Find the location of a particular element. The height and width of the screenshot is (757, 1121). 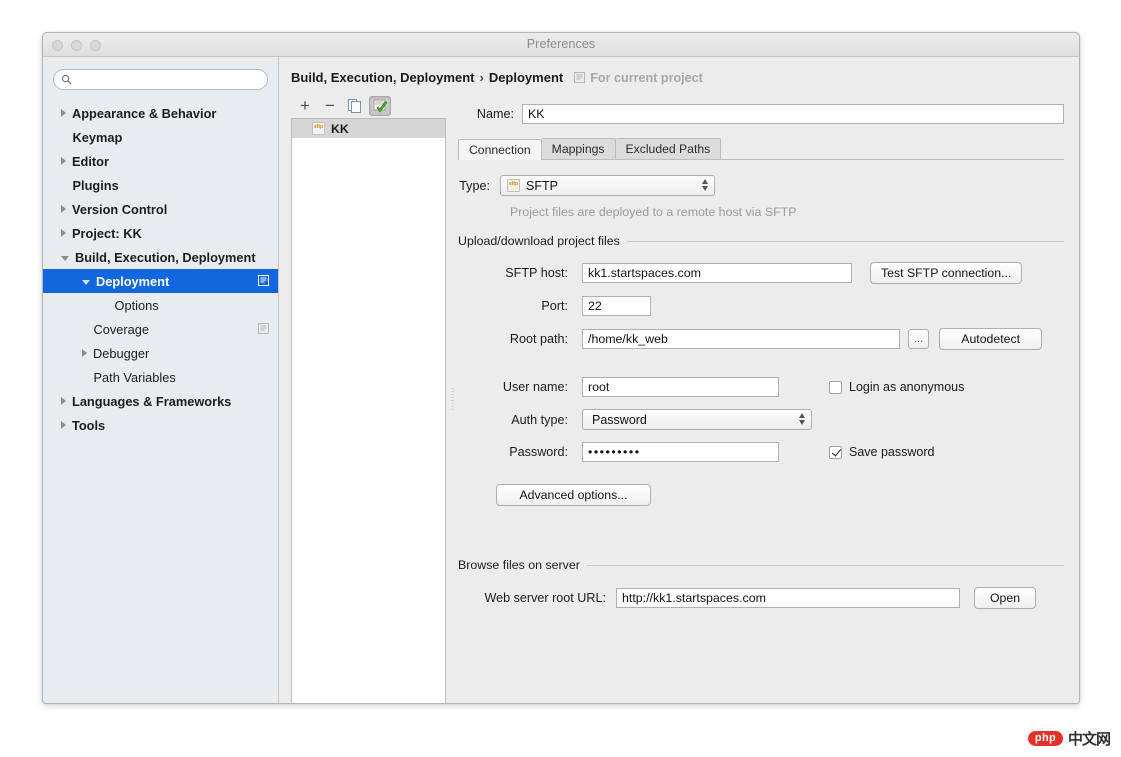

copy-icon is located at coordinates (354, 105).